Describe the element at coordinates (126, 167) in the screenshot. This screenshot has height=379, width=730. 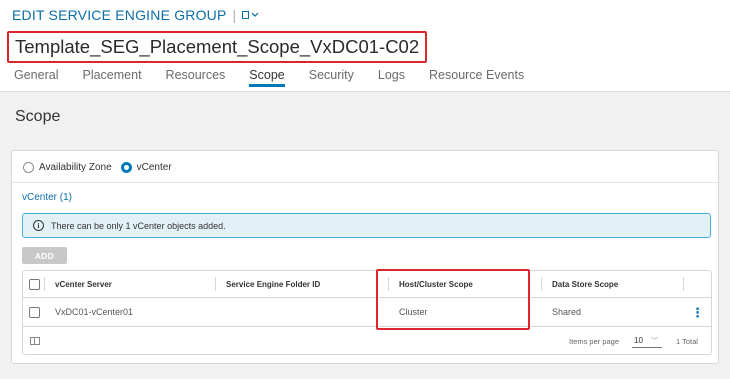
I see `vcenter-radio` at that location.